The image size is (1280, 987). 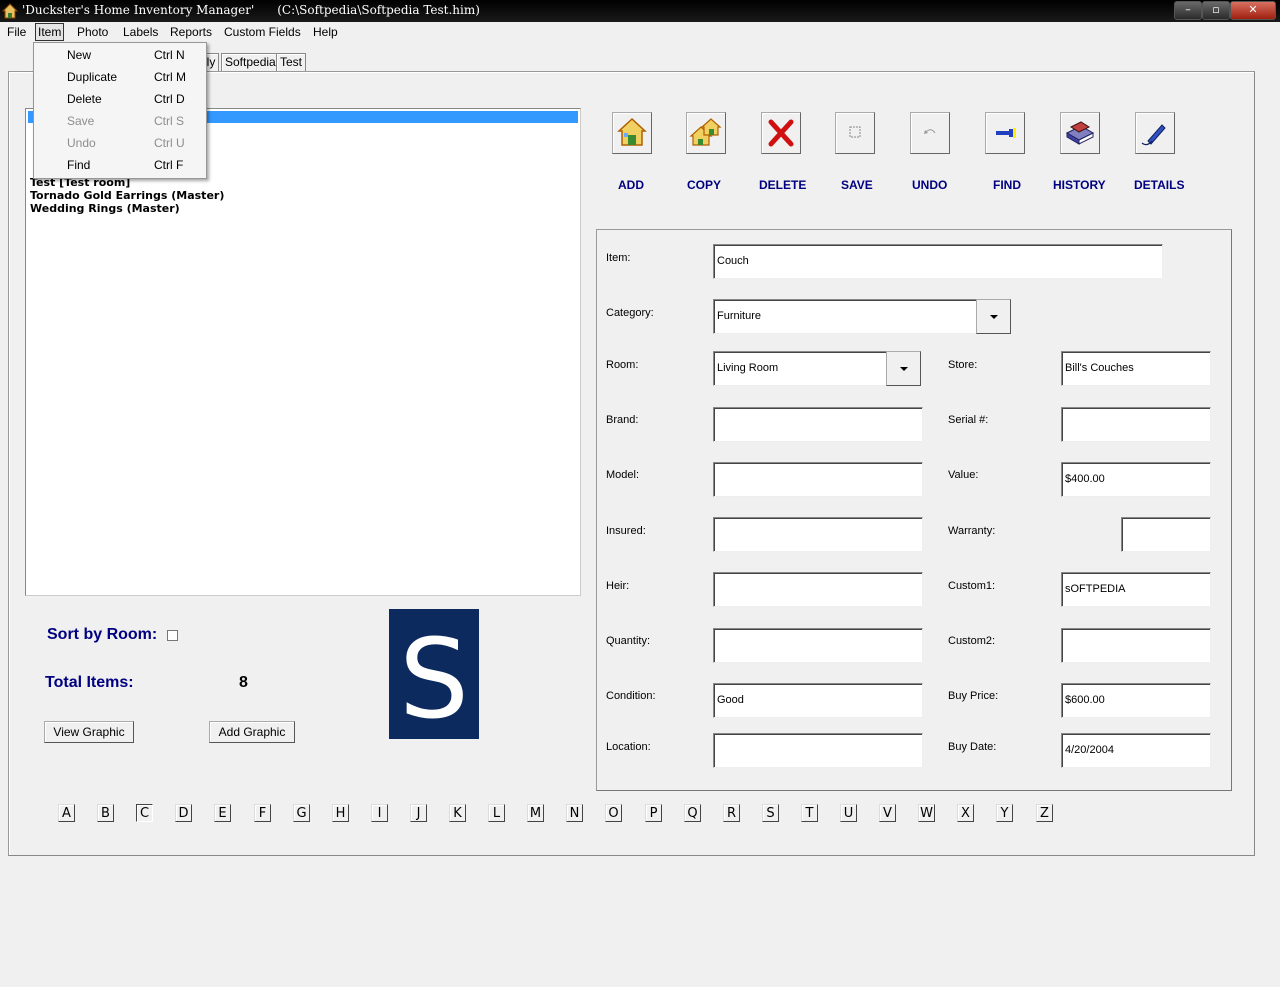 I want to click on letter-button-d: D, so click(x=183, y=813).